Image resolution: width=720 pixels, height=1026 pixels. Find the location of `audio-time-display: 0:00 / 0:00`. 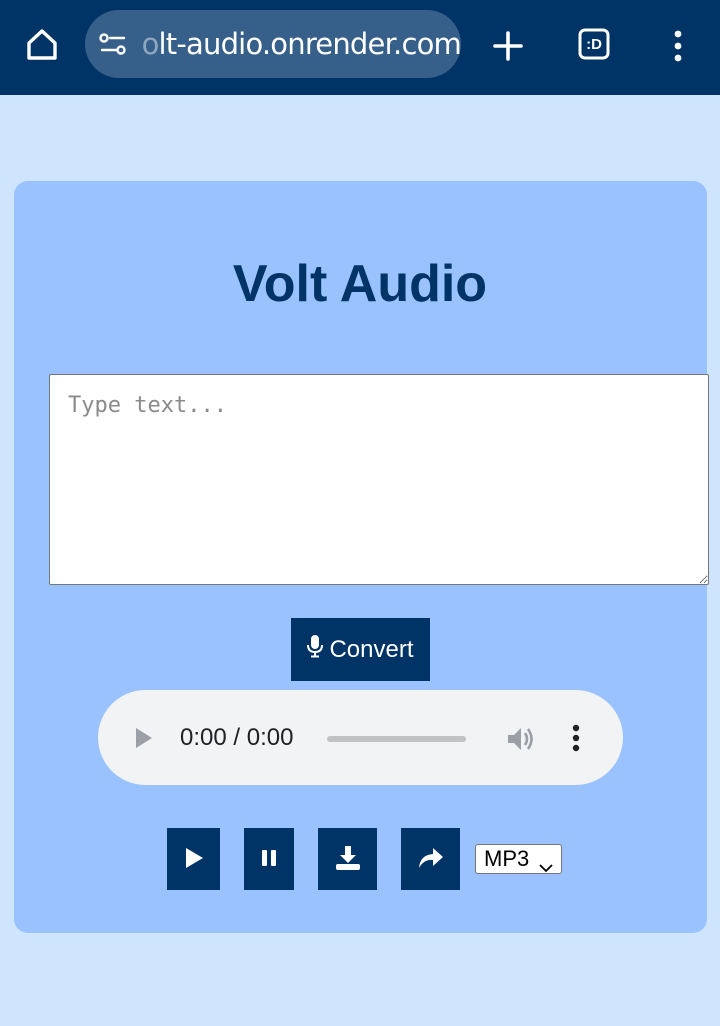

audio-time-display: 0:00 / 0:00 is located at coordinates (237, 737).